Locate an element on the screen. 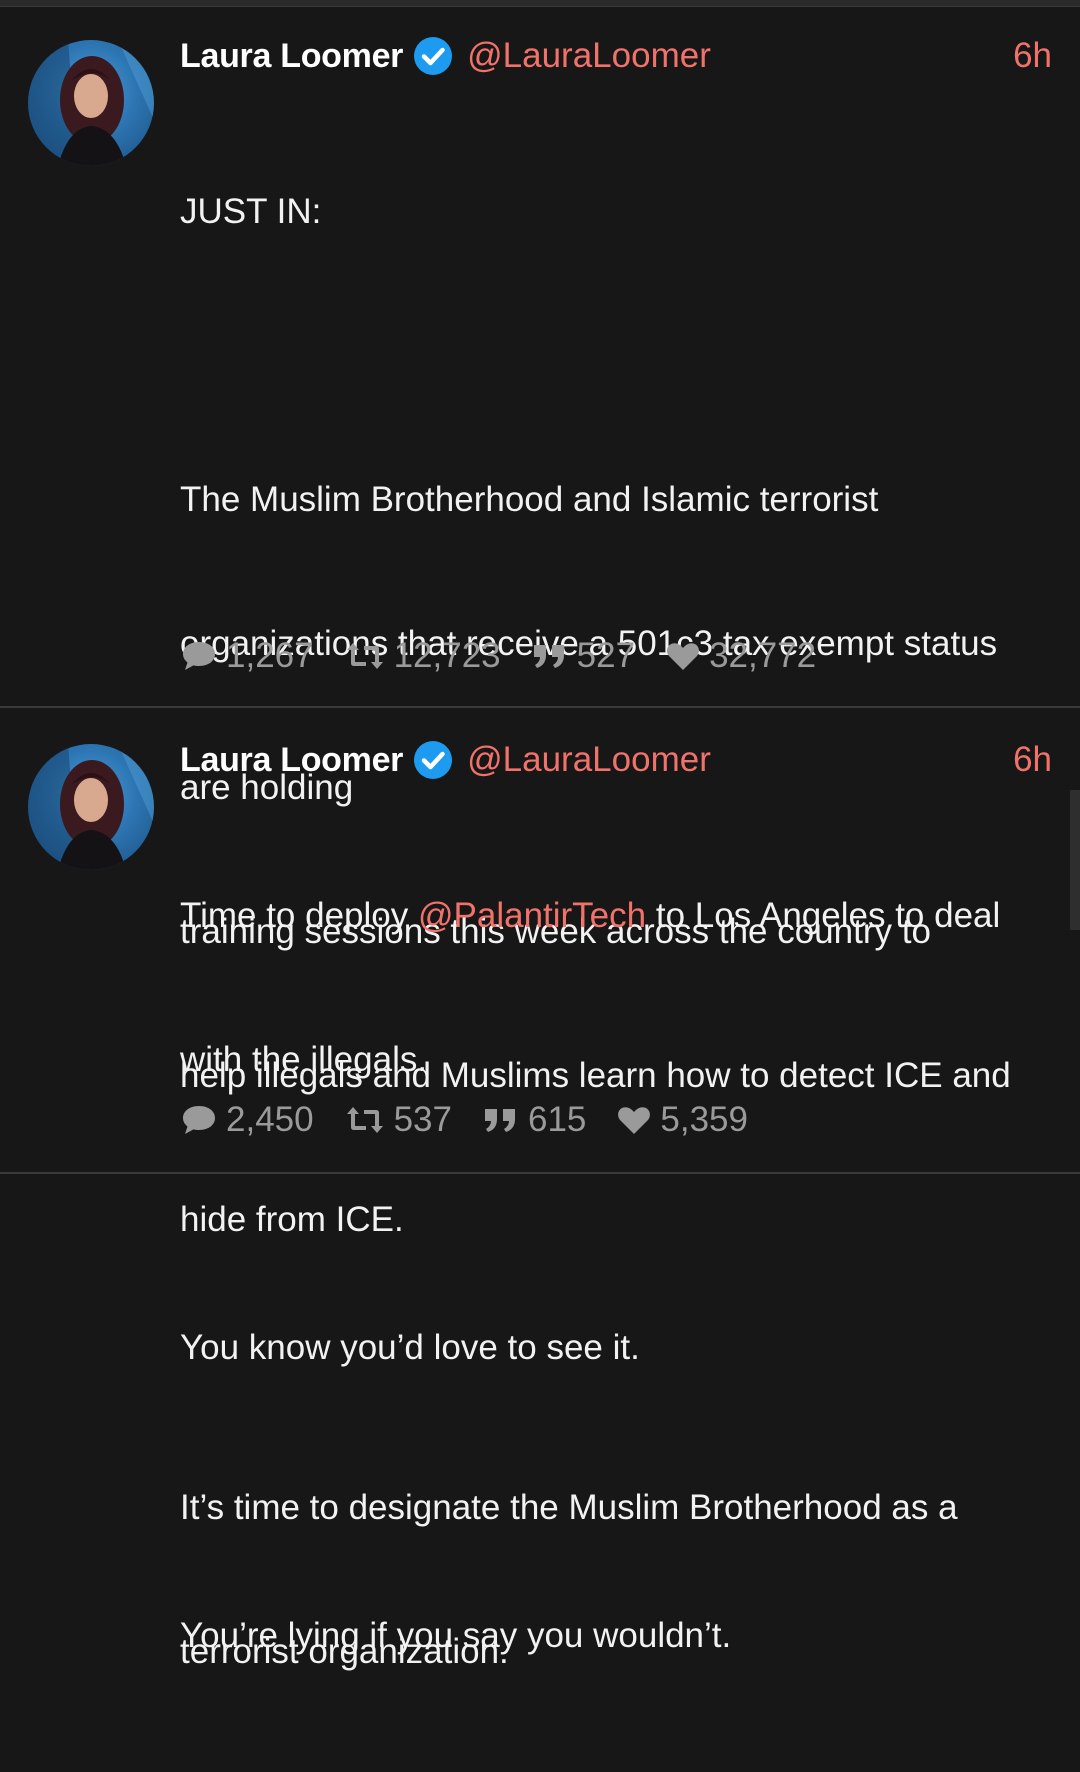 The height and width of the screenshot is (1772, 1080). retweet-button: 12,723 is located at coordinates (422, 656).